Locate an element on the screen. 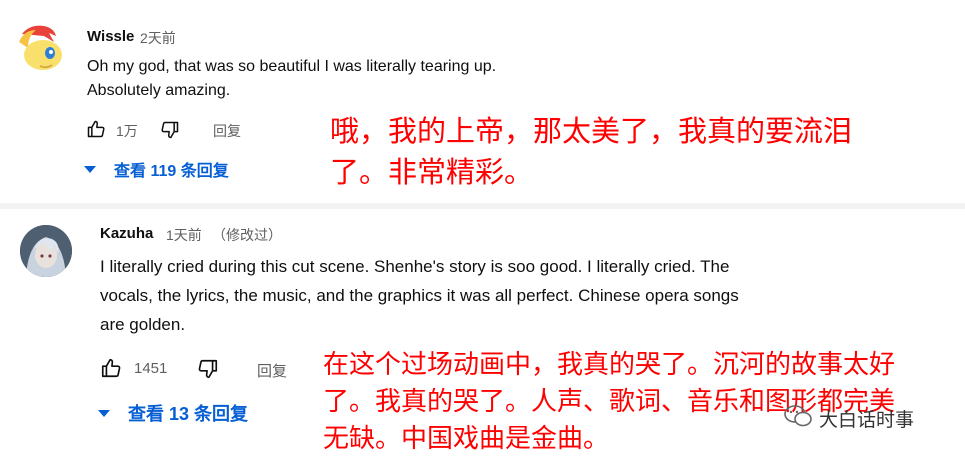  like-count: 1万 is located at coordinates (127, 131).